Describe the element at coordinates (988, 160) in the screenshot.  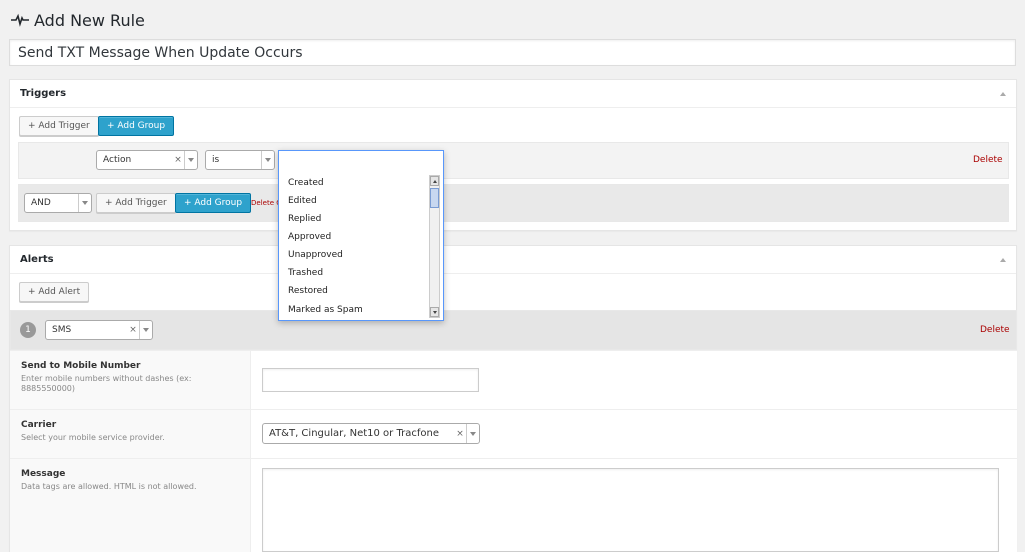
I see `delete-trigger-link: Delete` at that location.